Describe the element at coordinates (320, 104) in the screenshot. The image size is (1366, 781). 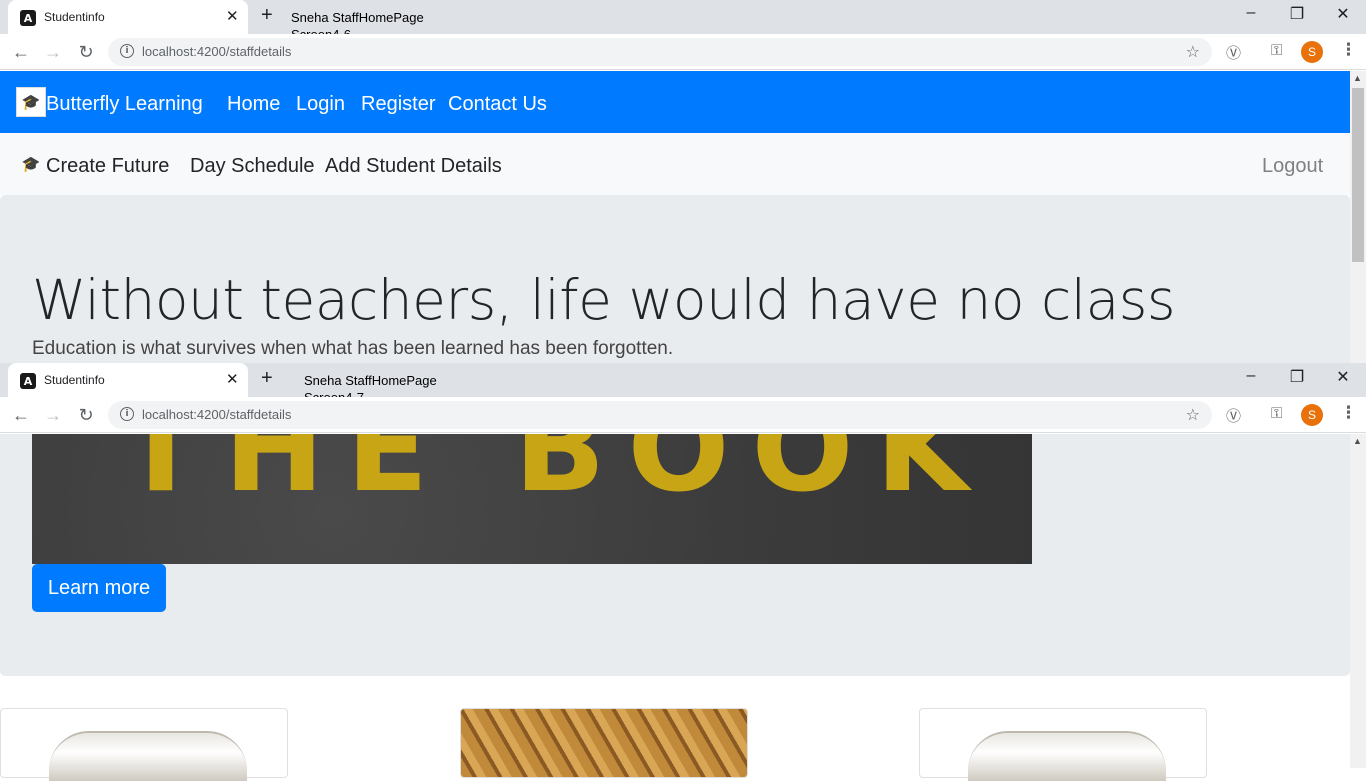
I see `nav-login: Login` at that location.